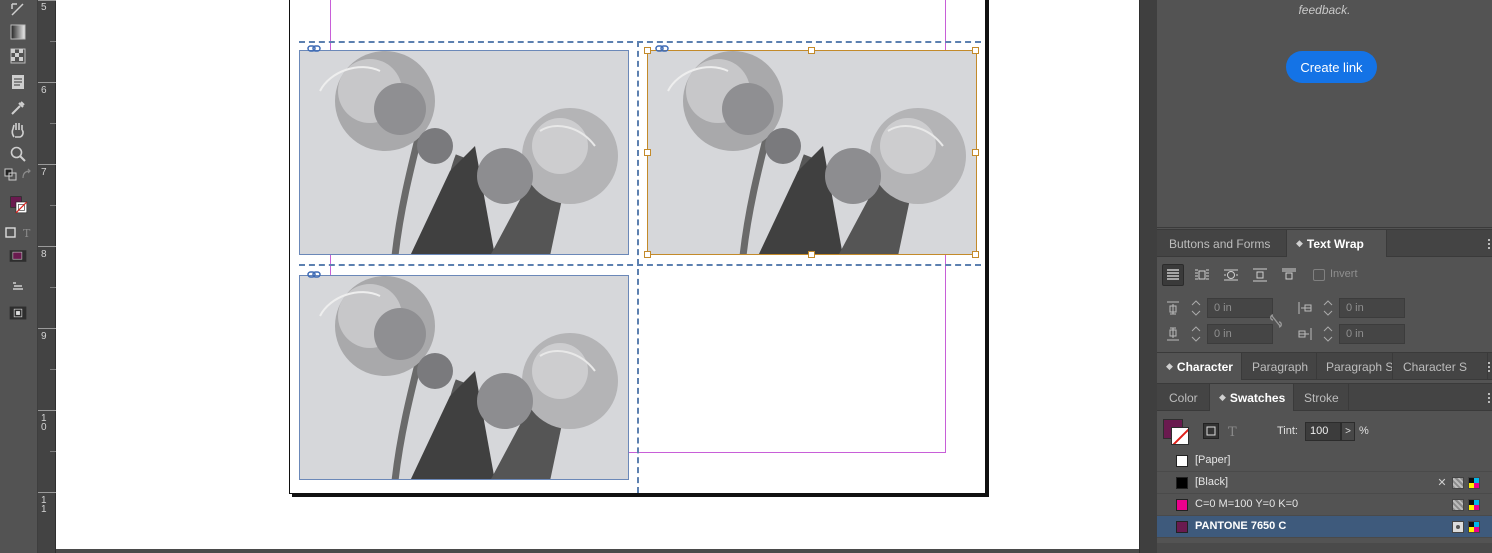  I want to click on frame-tool-icon, so click(18, 10).